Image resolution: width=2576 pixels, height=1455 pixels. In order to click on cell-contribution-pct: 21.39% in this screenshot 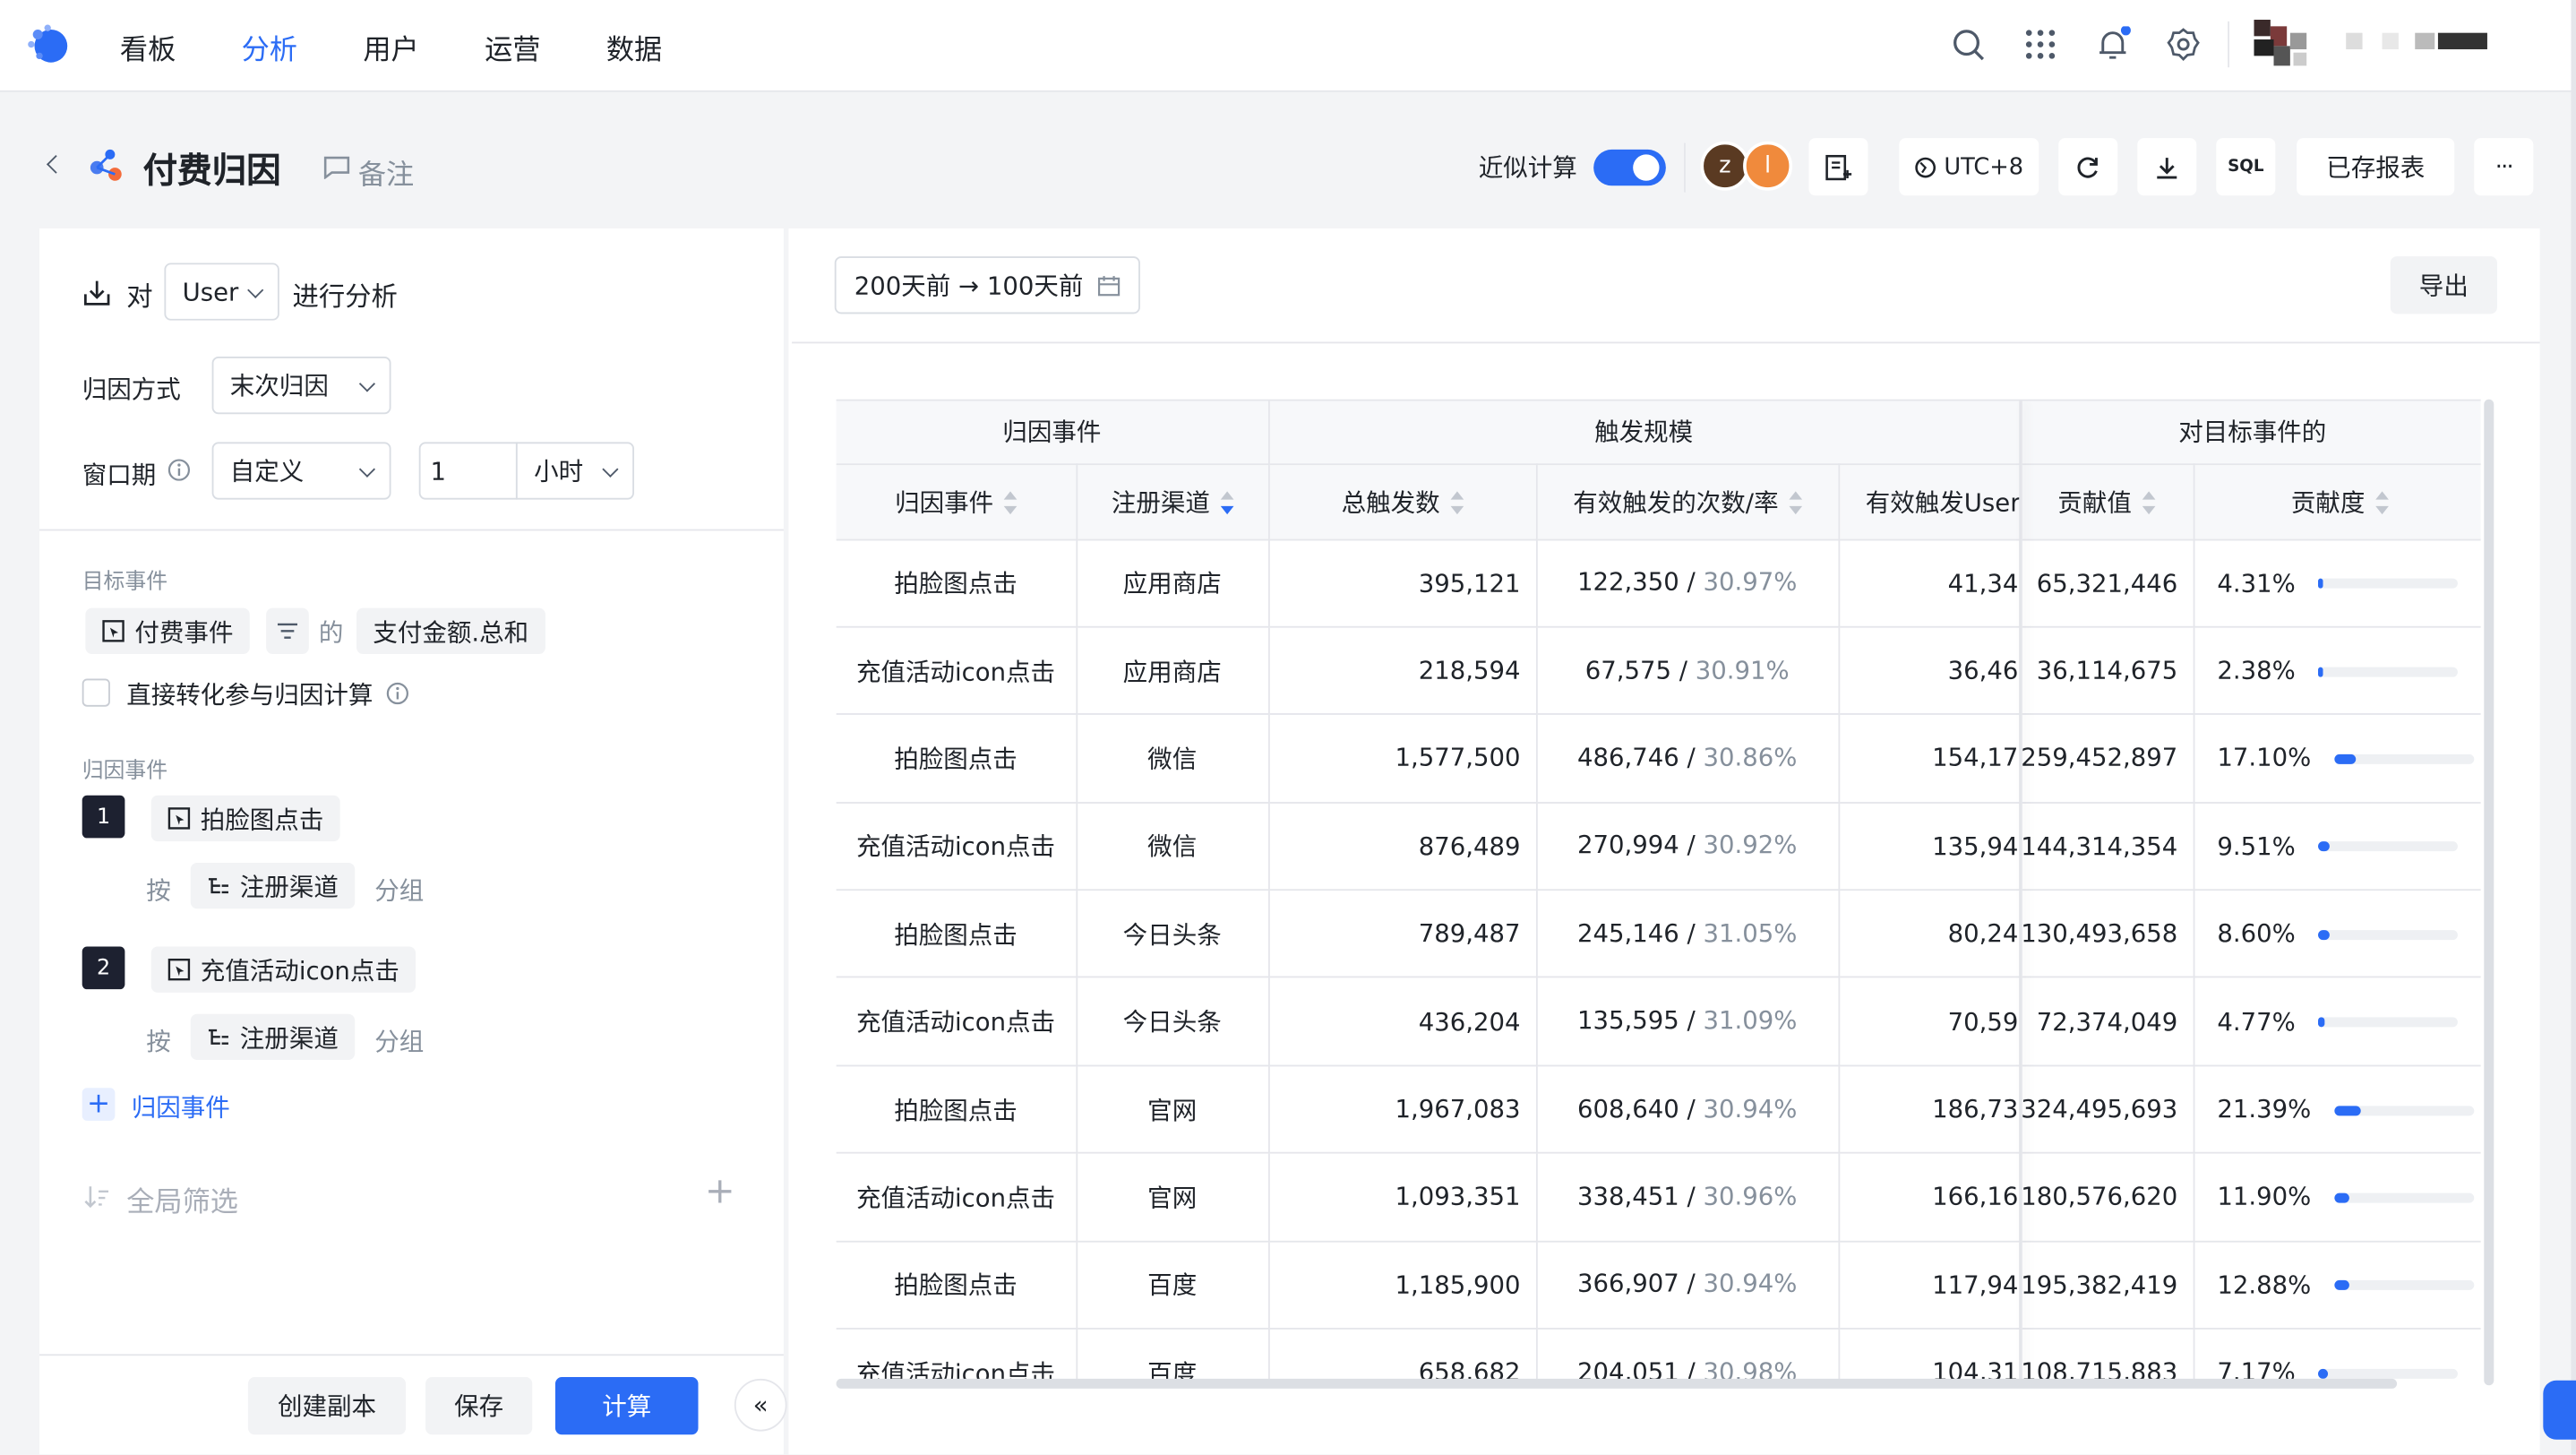, I will do `click(2337, 1110)`.